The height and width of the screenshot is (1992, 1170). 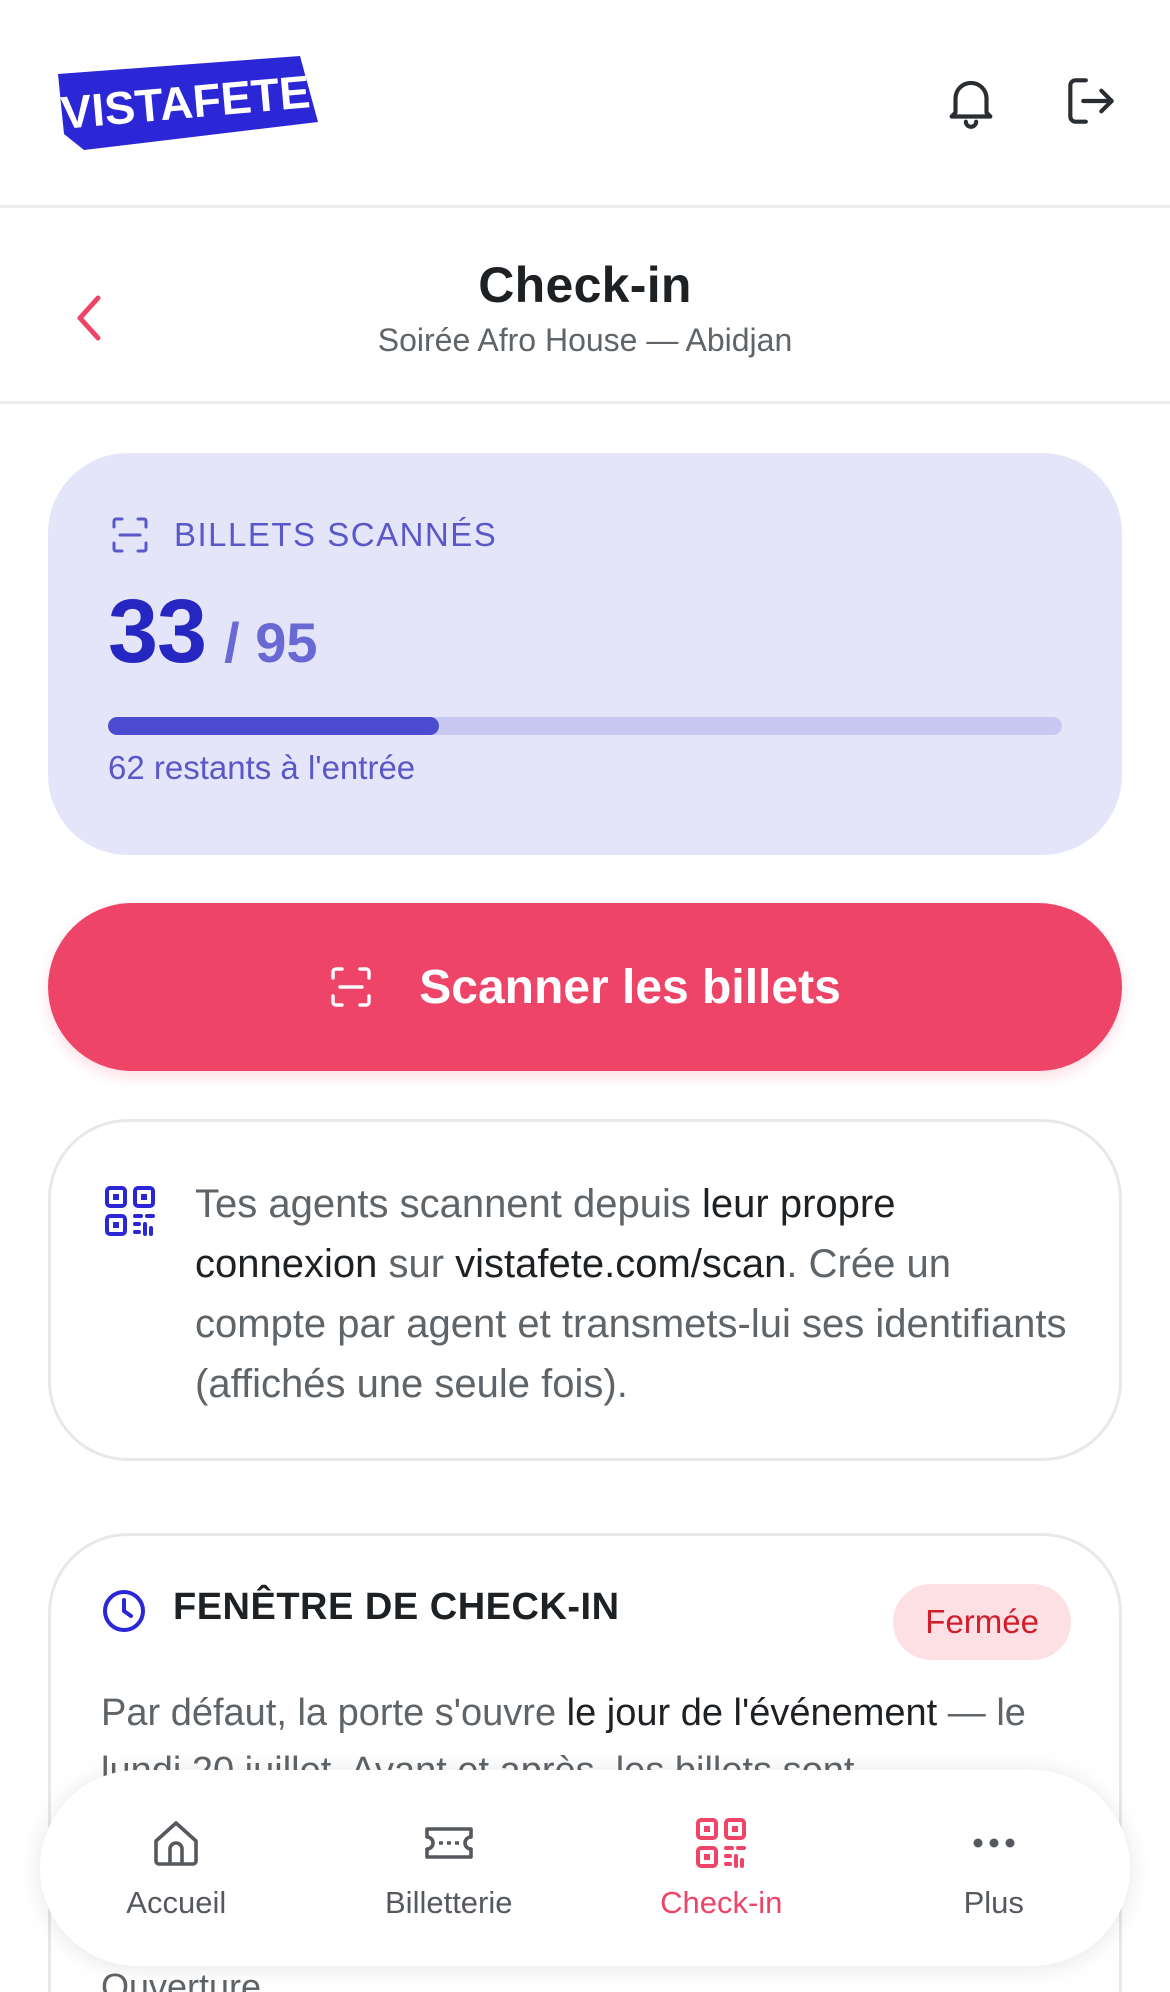 What do you see at coordinates (271, 642) in the screenshot?
I see `total-count: / 95` at bounding box center [271, 642].